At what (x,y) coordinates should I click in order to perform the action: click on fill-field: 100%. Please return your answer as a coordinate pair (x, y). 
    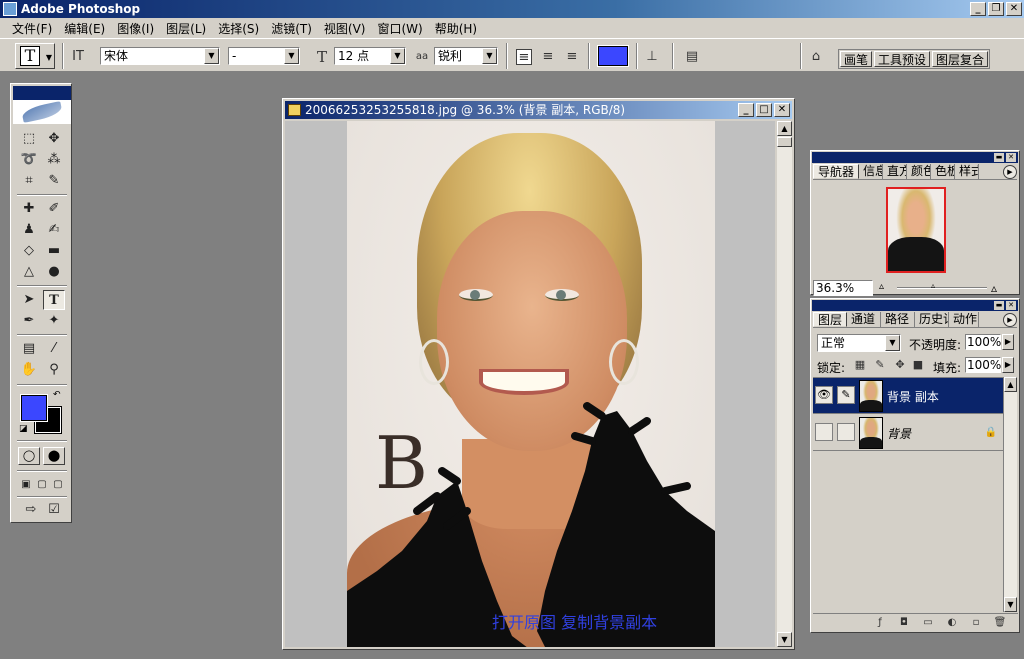
    Looking at the image, I should click on (983, 365).